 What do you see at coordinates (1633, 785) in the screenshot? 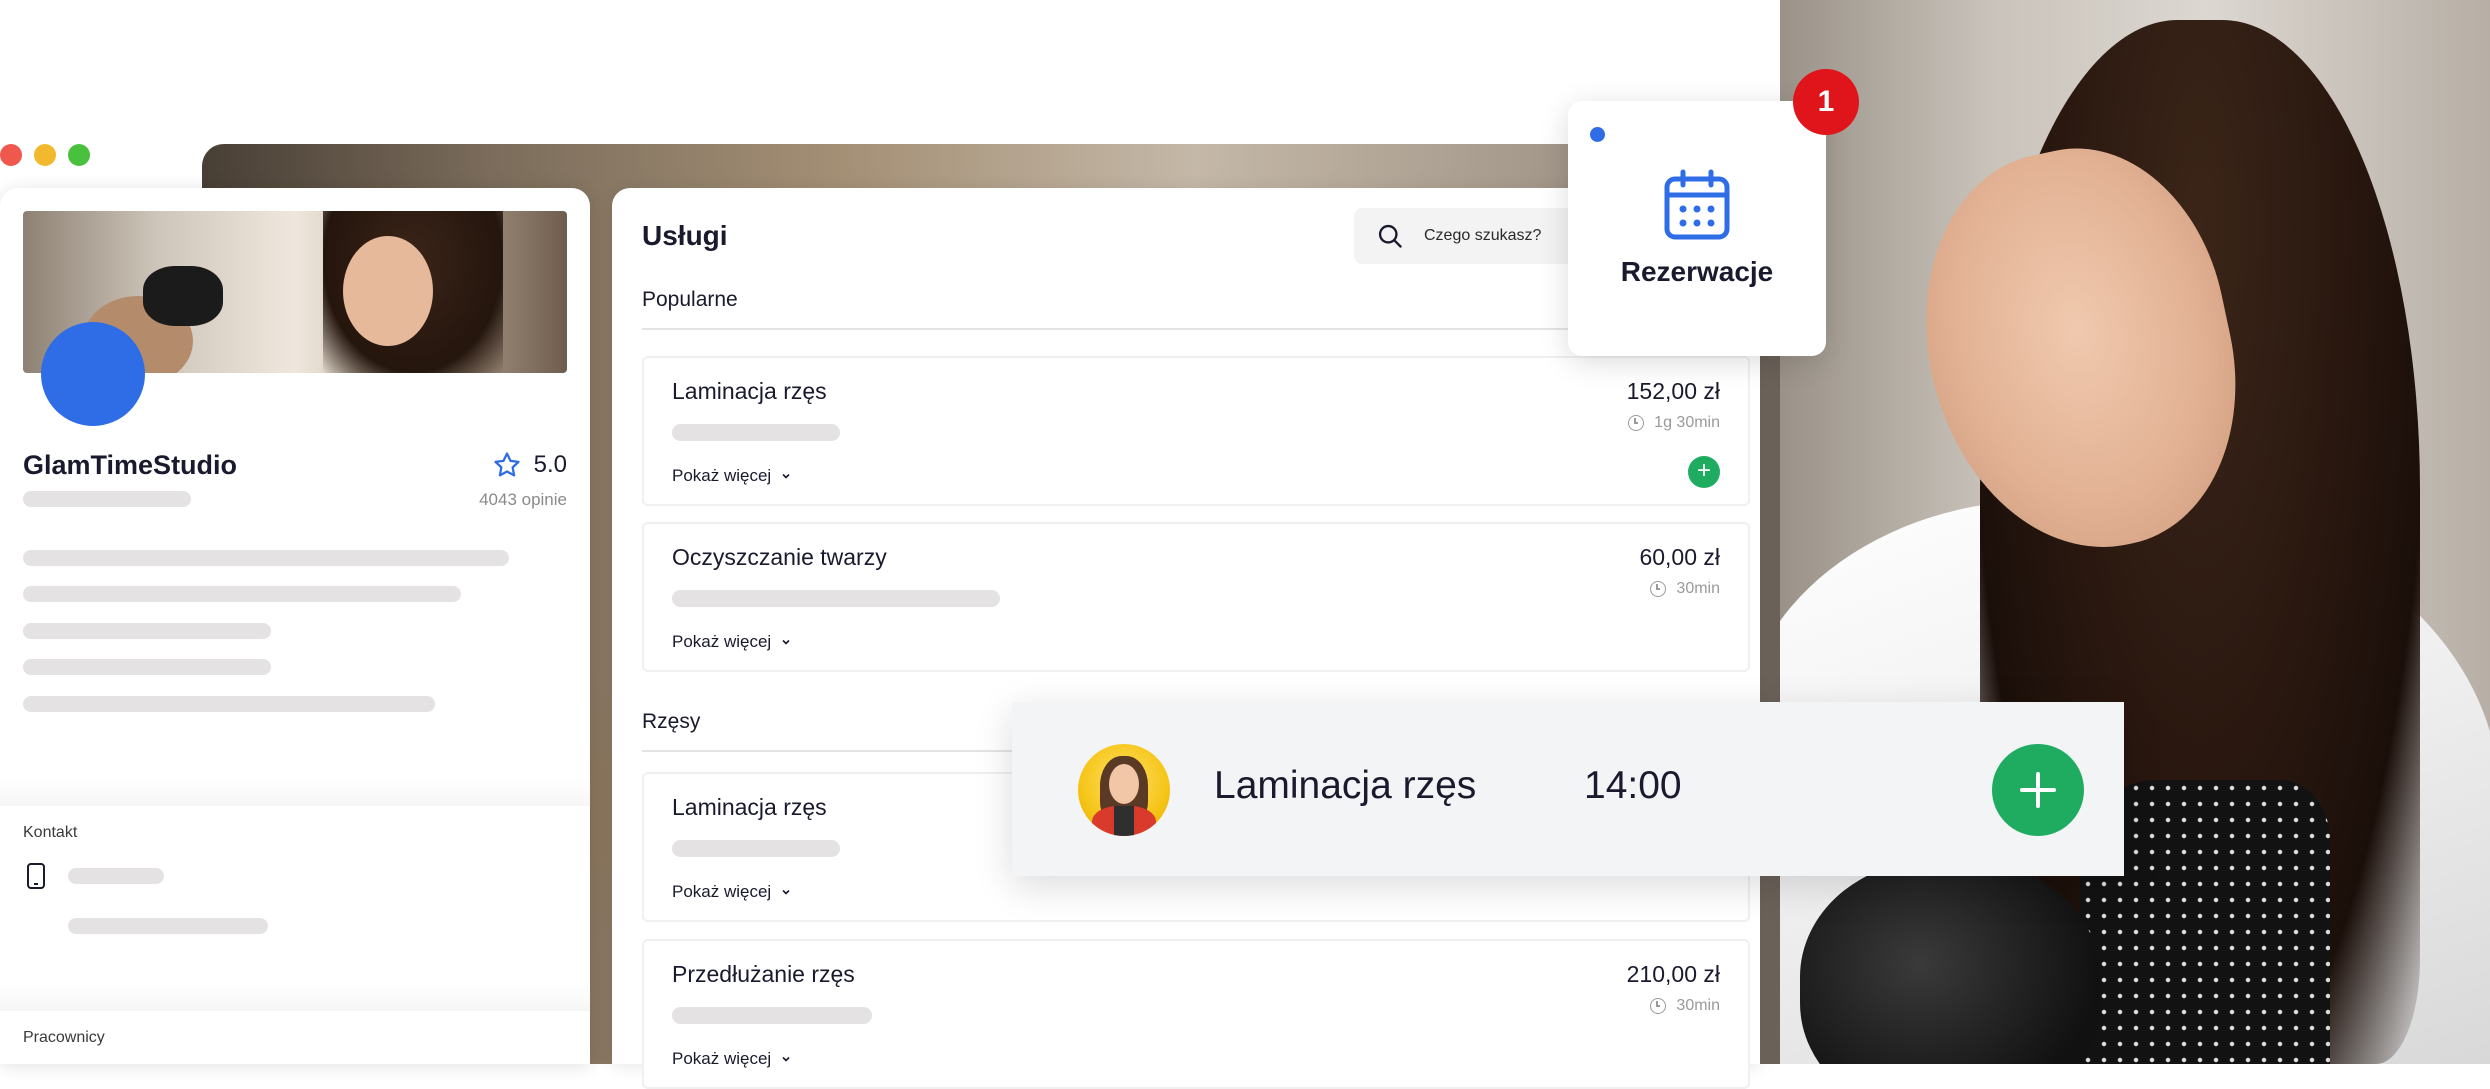
I see `booking-time: 14:00` at bounding box center [1633, 785].